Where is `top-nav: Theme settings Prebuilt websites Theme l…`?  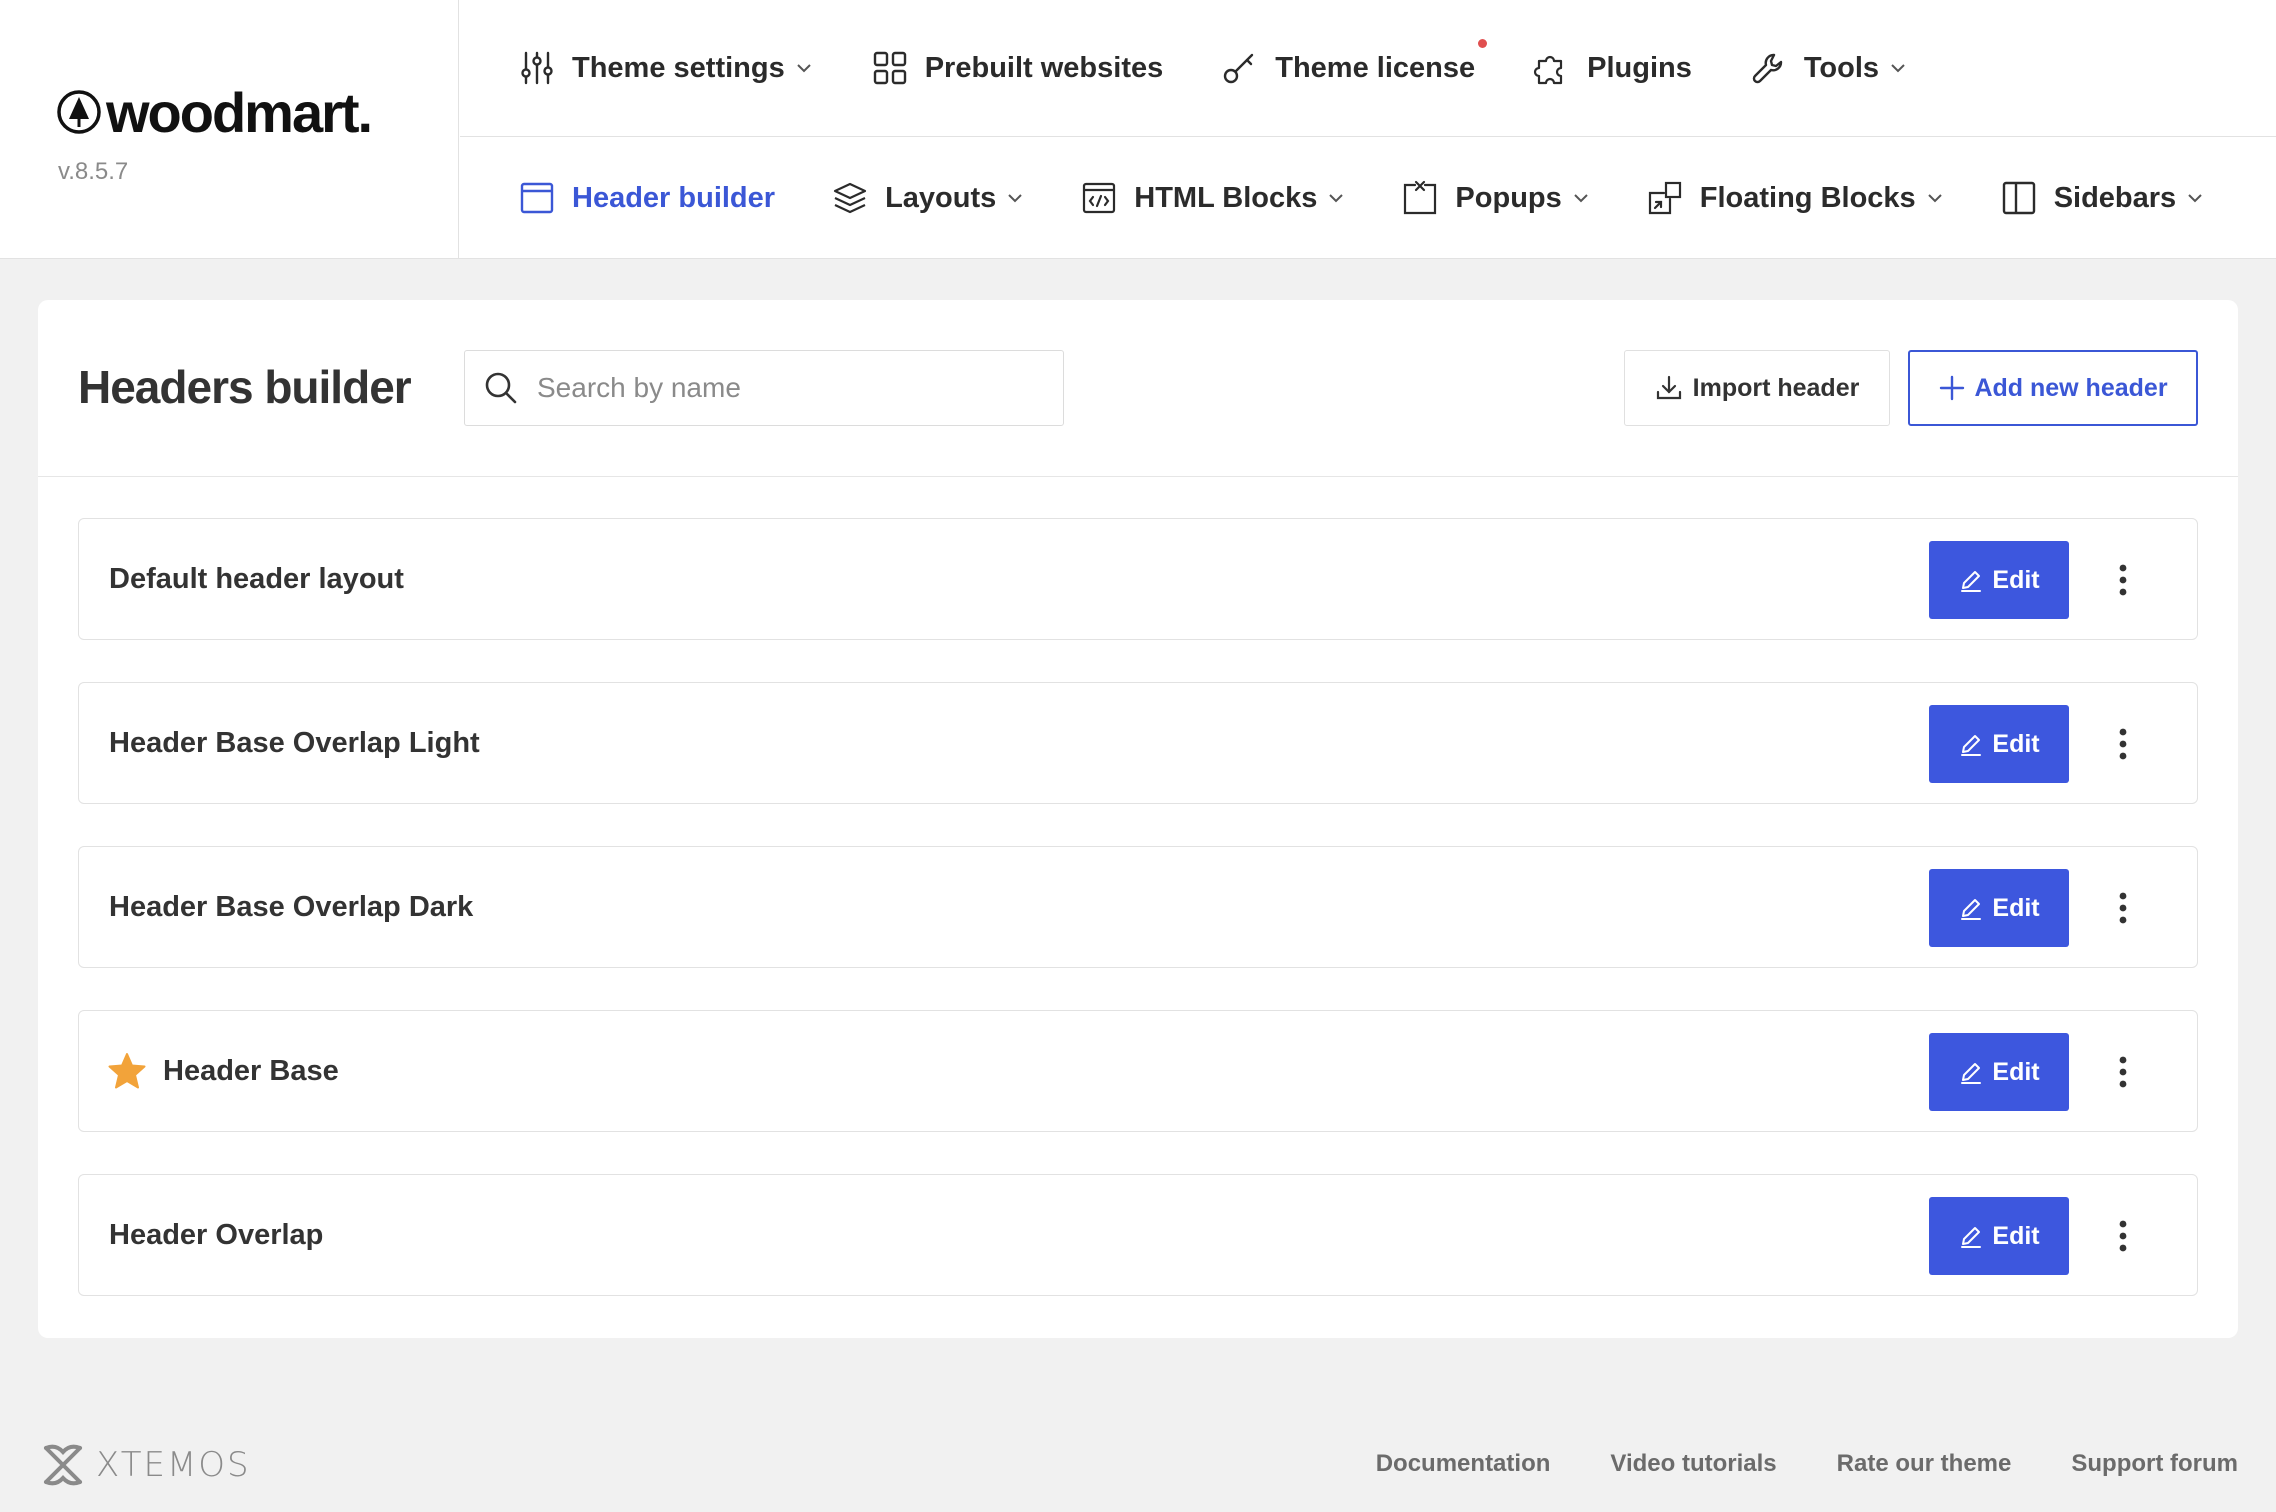
top-nav: Theme settings Prebuilt websites Theme l… is located at coordinates (1368, 68).